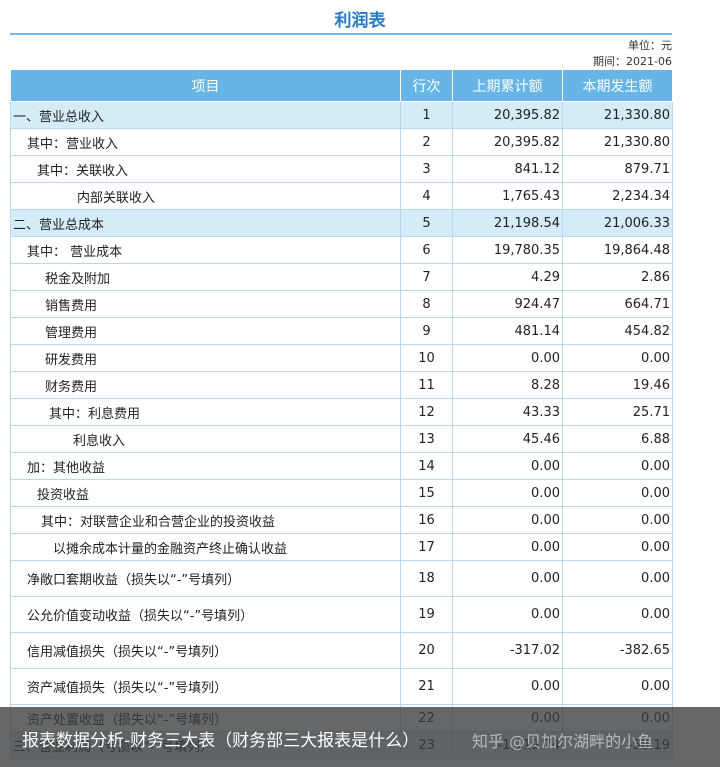 The image size is (720, 767). Describe the element at coordinates (205, 331) in the screenshot. I see `row-item-name: 管理费用` at that location.